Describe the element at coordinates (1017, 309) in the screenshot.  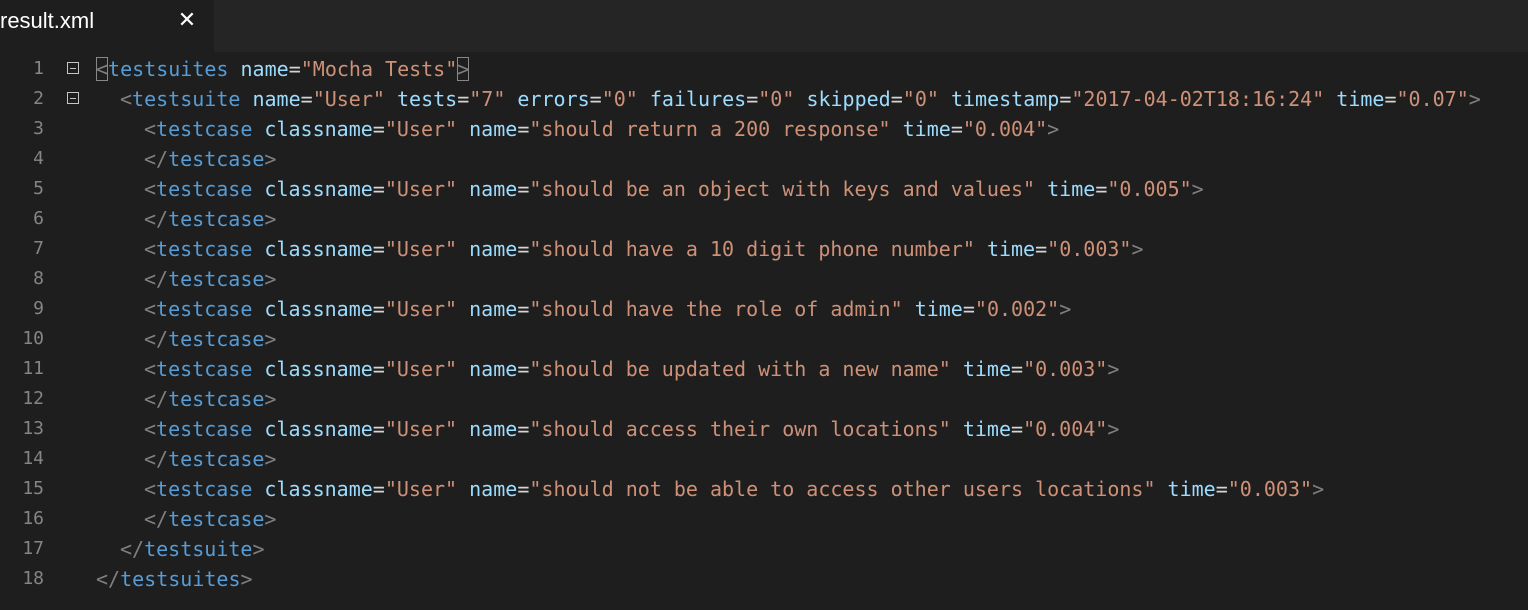
I see `code-token: "0.002"` at that location.